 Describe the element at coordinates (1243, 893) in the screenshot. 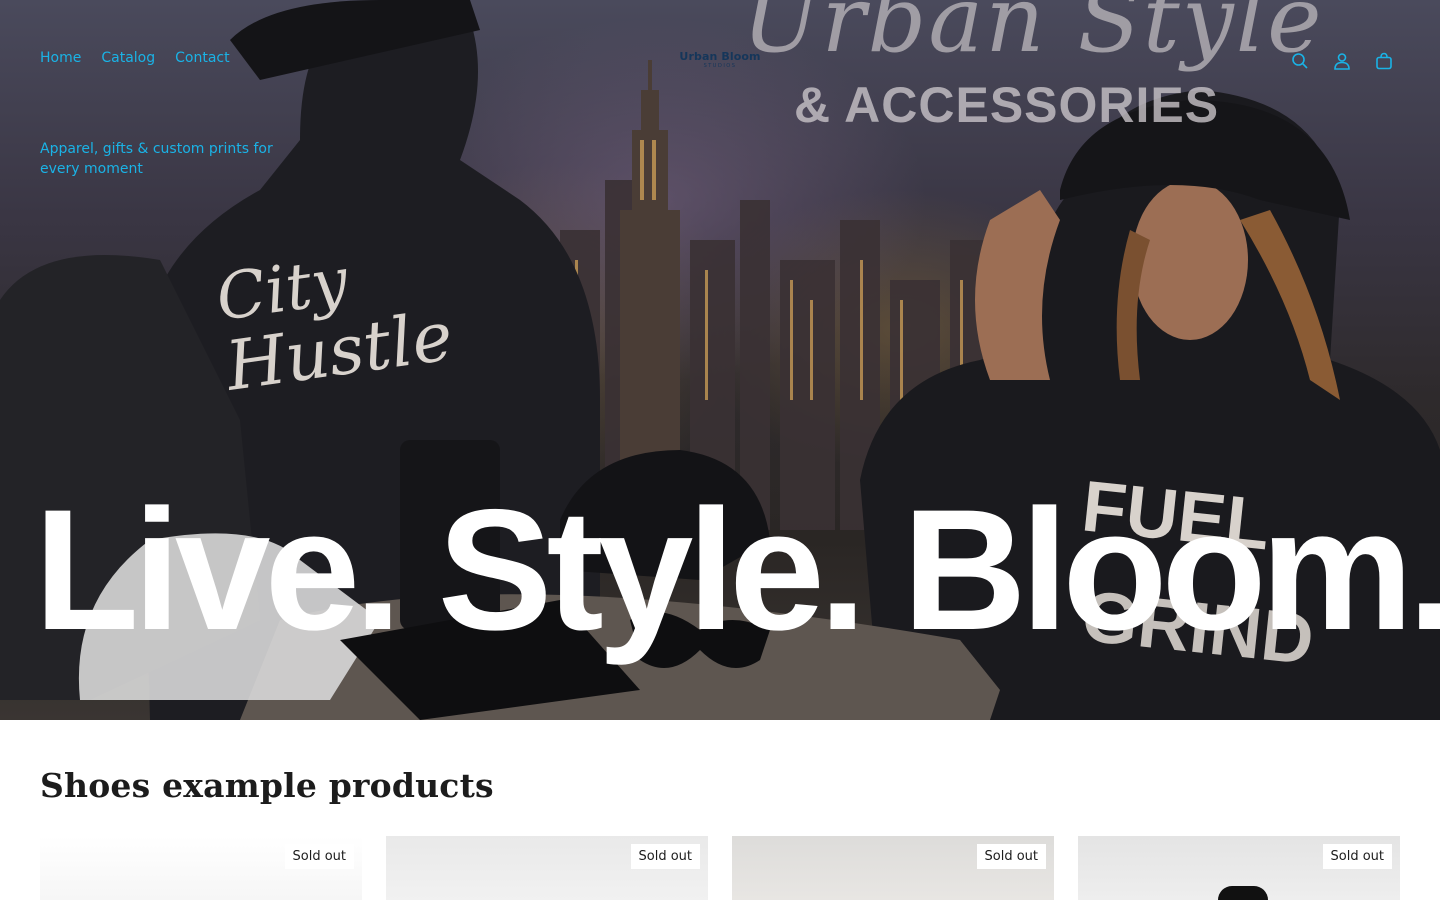

I see `product-image` at that location.